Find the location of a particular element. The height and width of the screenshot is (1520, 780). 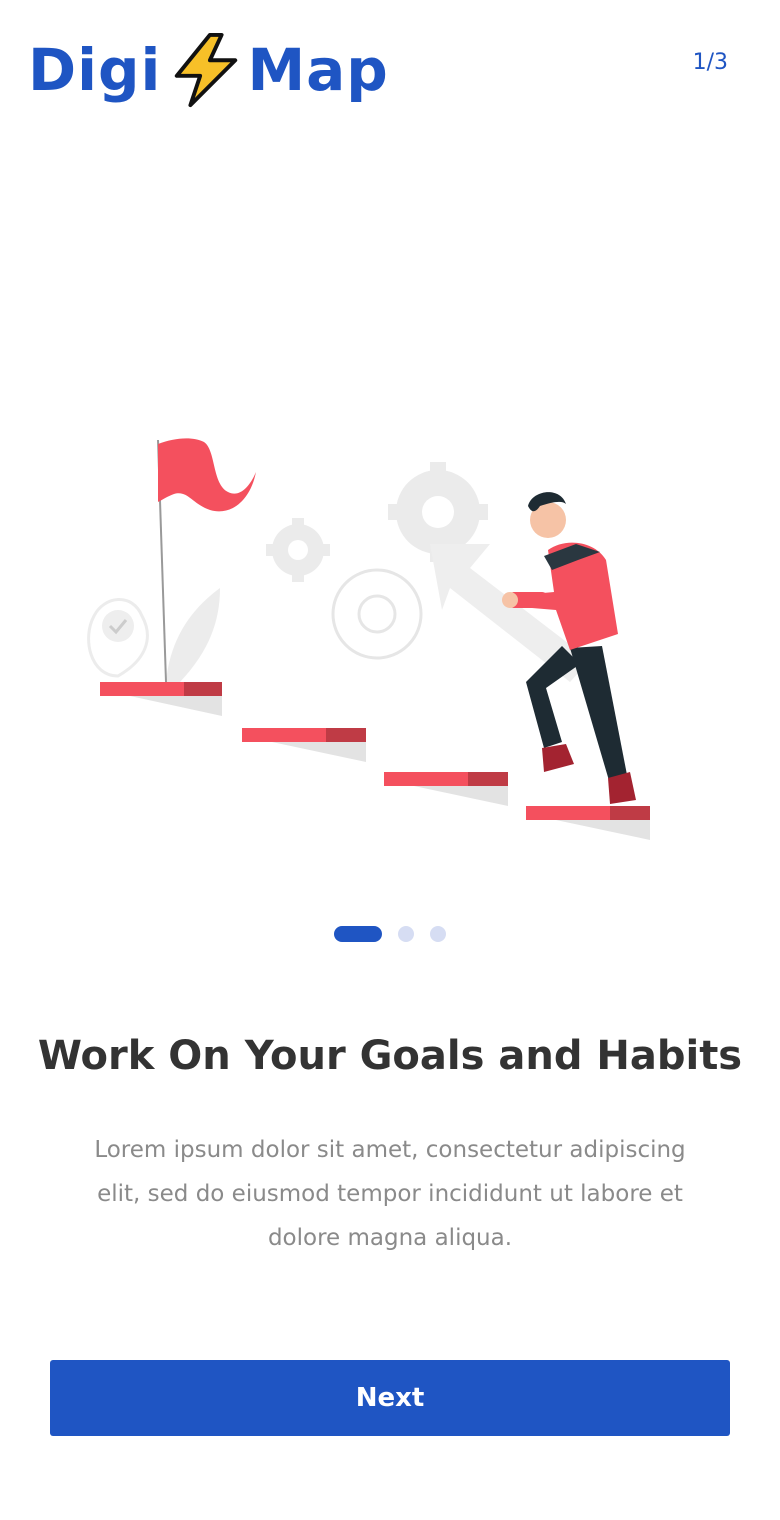

page-indicator: 1/3 is located at coordinates (710, 62).